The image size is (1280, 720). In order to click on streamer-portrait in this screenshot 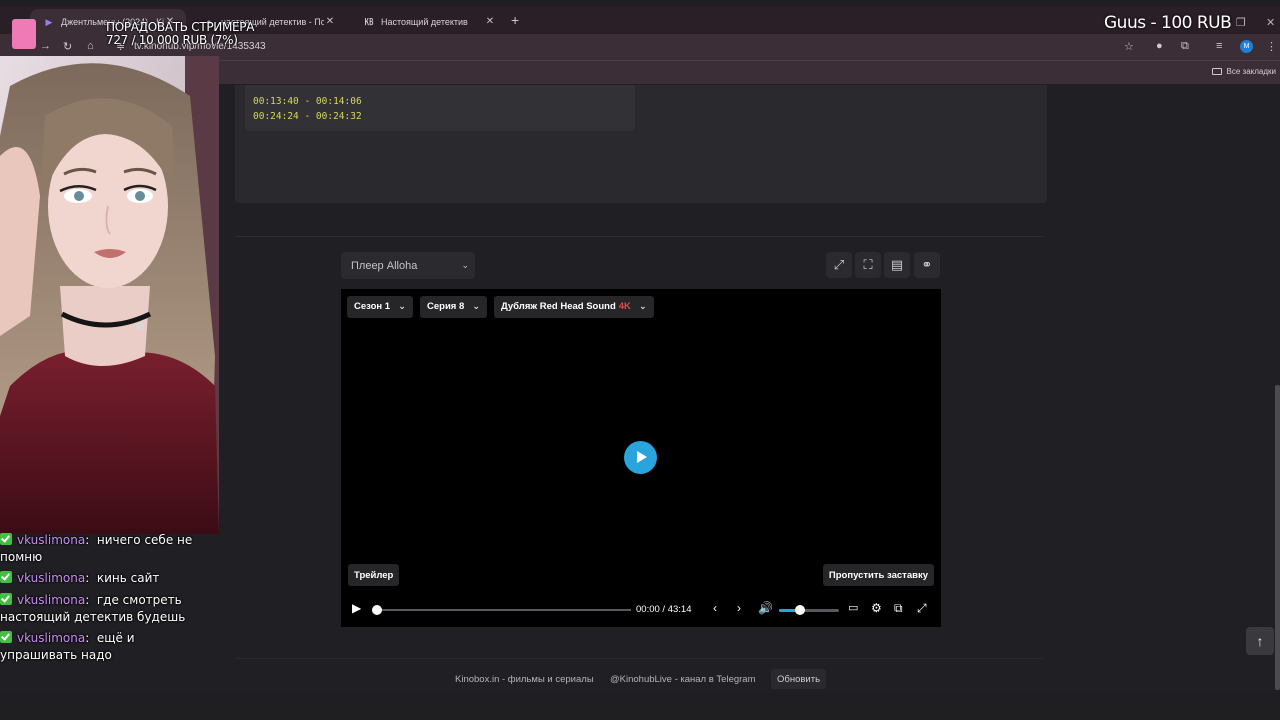, I will do `click(109, 295)`.